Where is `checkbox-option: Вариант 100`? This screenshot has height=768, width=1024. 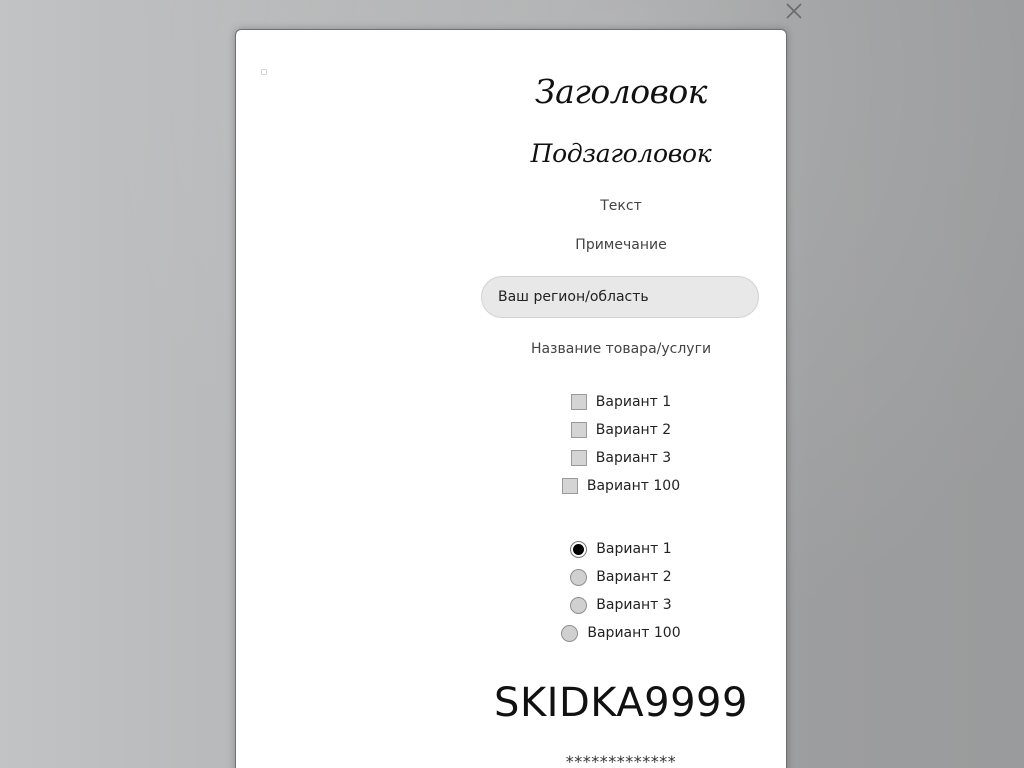 checkbox-option: Вариант 100 is located at coordinates (621, 486).